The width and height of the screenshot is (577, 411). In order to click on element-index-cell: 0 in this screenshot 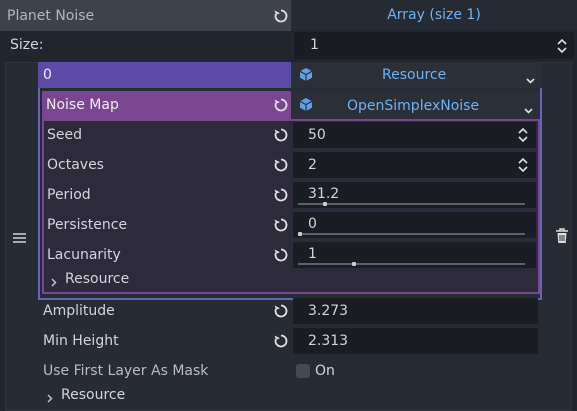, I will do `click(164, 75)`.